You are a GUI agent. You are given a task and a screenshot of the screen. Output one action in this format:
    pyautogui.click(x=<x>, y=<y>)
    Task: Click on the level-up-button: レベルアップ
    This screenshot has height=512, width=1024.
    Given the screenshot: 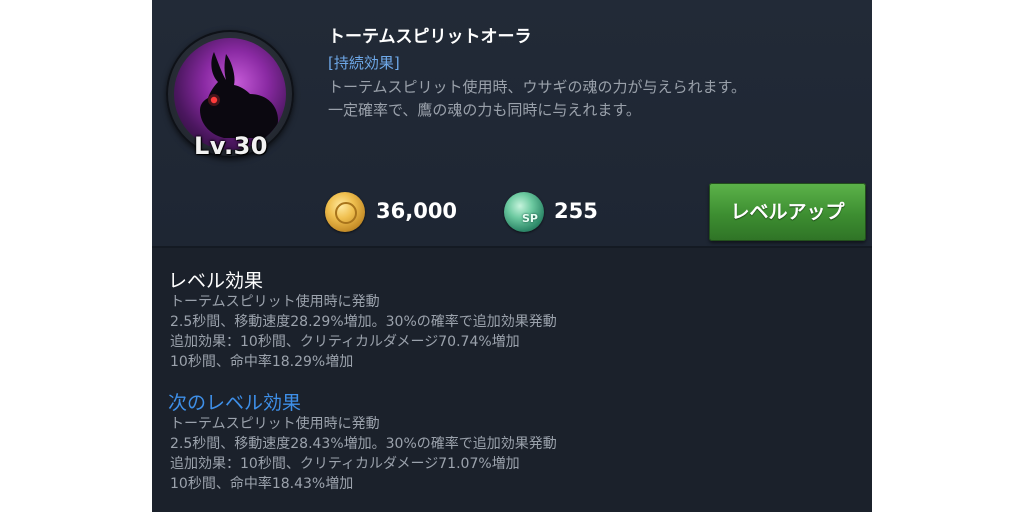 What is the action you would take?
    pyautogui.click(x=787, y=212)
    